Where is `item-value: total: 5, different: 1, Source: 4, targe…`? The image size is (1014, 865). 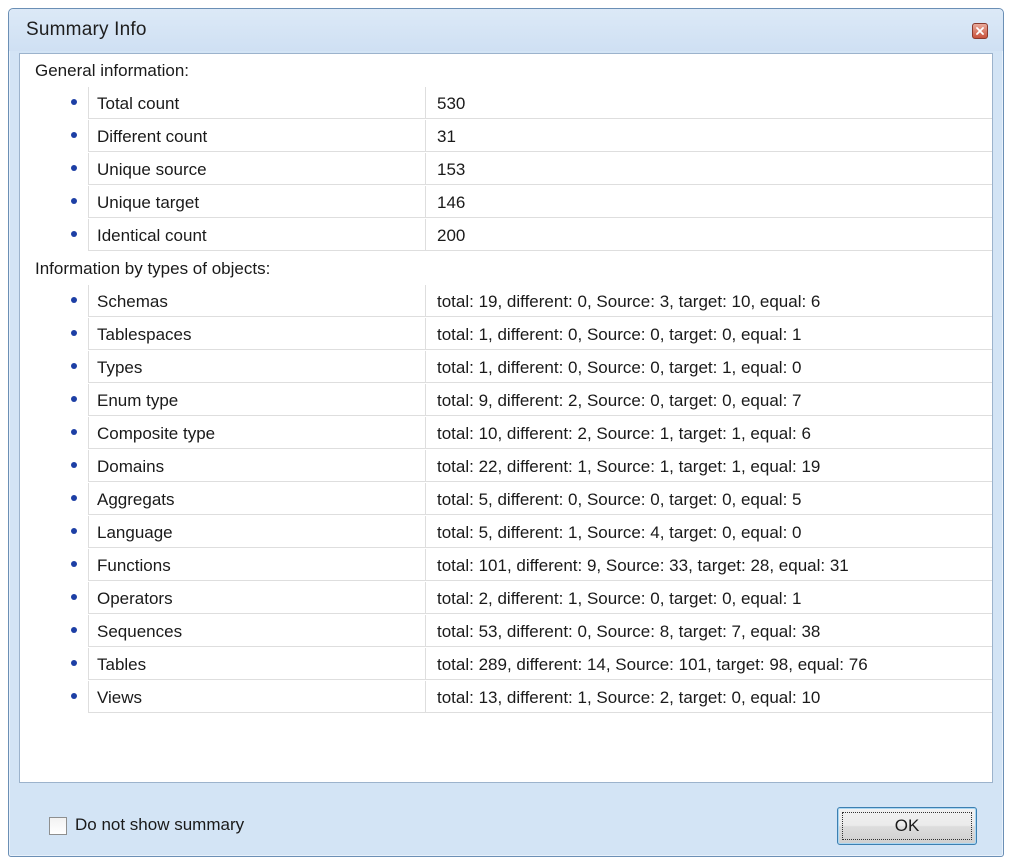 item-value: total: 5, different: 1, Source: 4, targe… is located at coordinates (708, 532).